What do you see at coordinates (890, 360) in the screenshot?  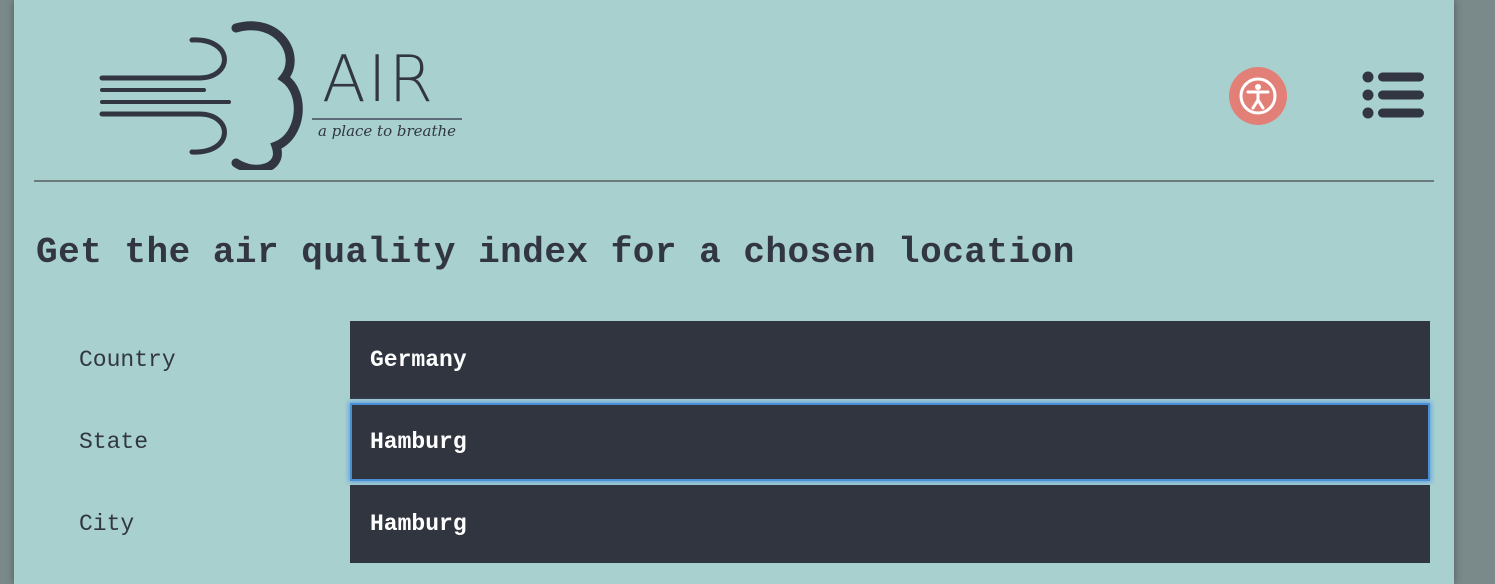 I see `country-select: Germany` at bounding box center [890, 360].